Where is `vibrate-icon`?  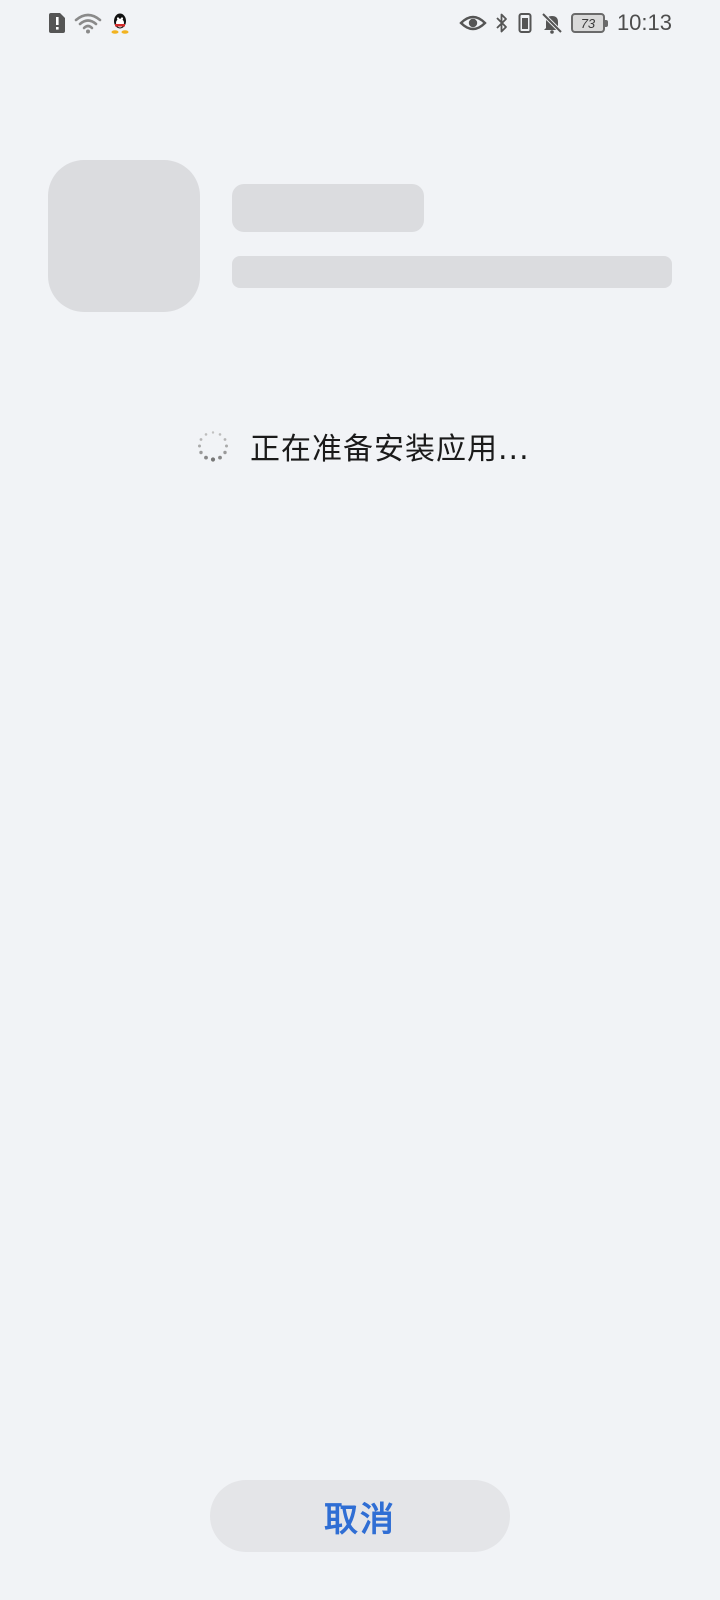 vibrate-icon is located at coordinates (525, 23).